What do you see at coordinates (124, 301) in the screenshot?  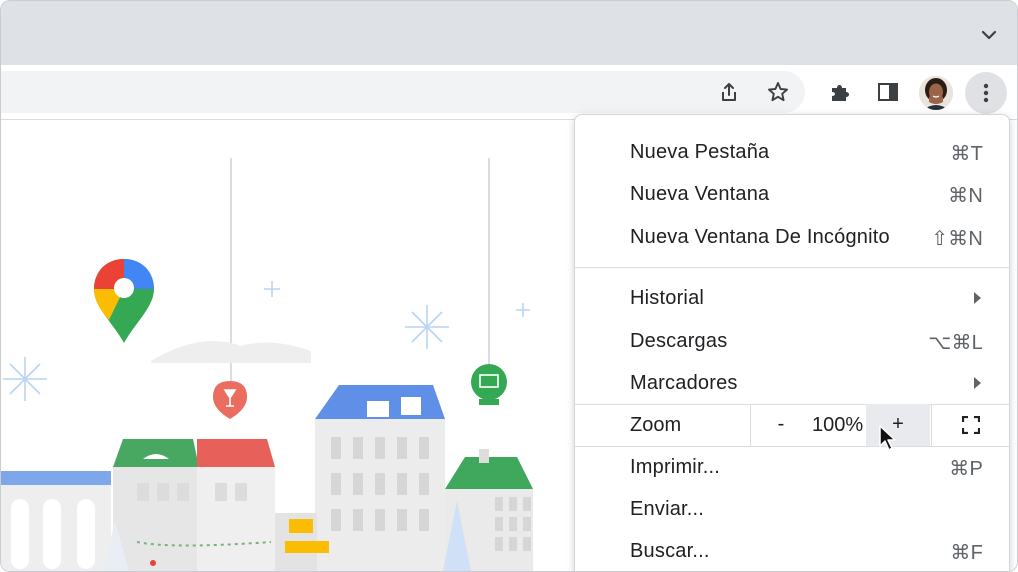 I see `maps-pin-icon` at bounding box center [124, 301].